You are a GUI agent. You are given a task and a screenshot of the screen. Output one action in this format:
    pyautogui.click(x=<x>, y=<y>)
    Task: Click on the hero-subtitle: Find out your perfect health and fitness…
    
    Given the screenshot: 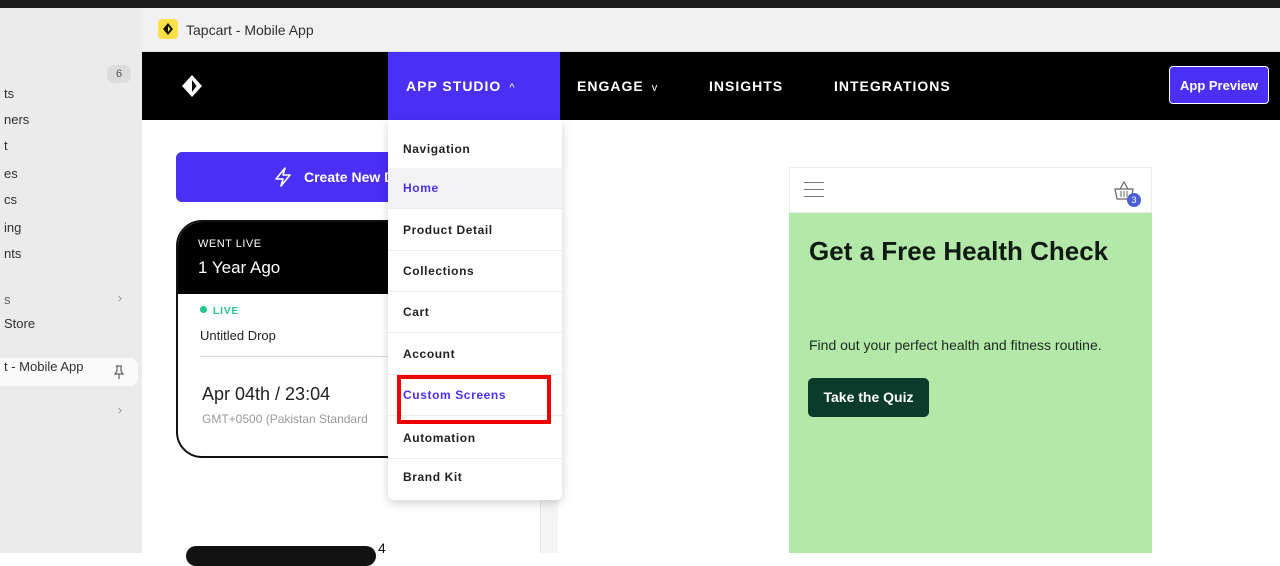 What is the action you would take?
    pyautogui.click(x=955, y=345)
    